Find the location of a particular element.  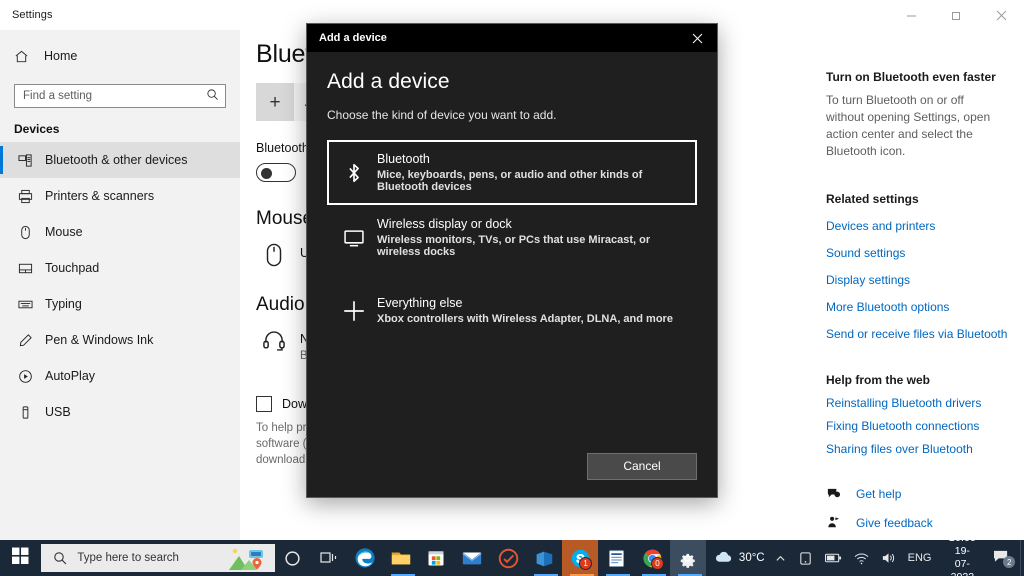

get-help-link: Get help is located at coordinates (925, 493).